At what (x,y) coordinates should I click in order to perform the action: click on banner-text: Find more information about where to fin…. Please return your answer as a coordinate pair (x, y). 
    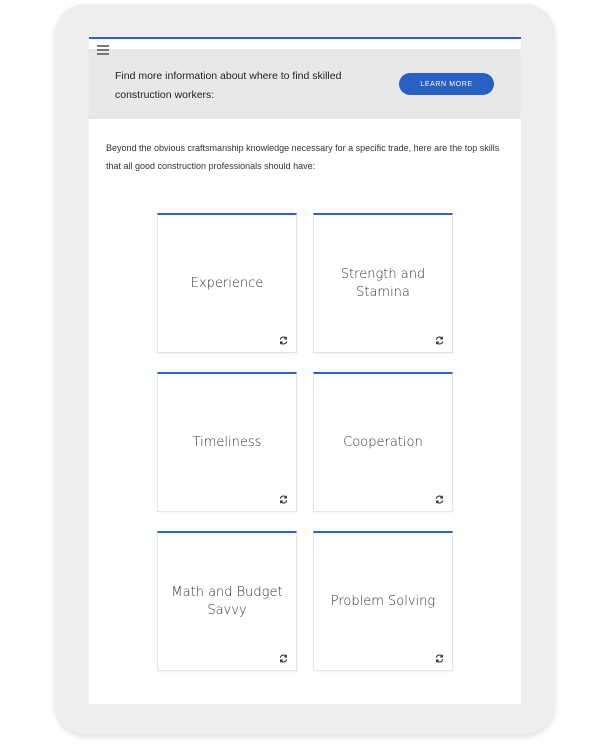
    Looking at the image, I should click on (228, 85).